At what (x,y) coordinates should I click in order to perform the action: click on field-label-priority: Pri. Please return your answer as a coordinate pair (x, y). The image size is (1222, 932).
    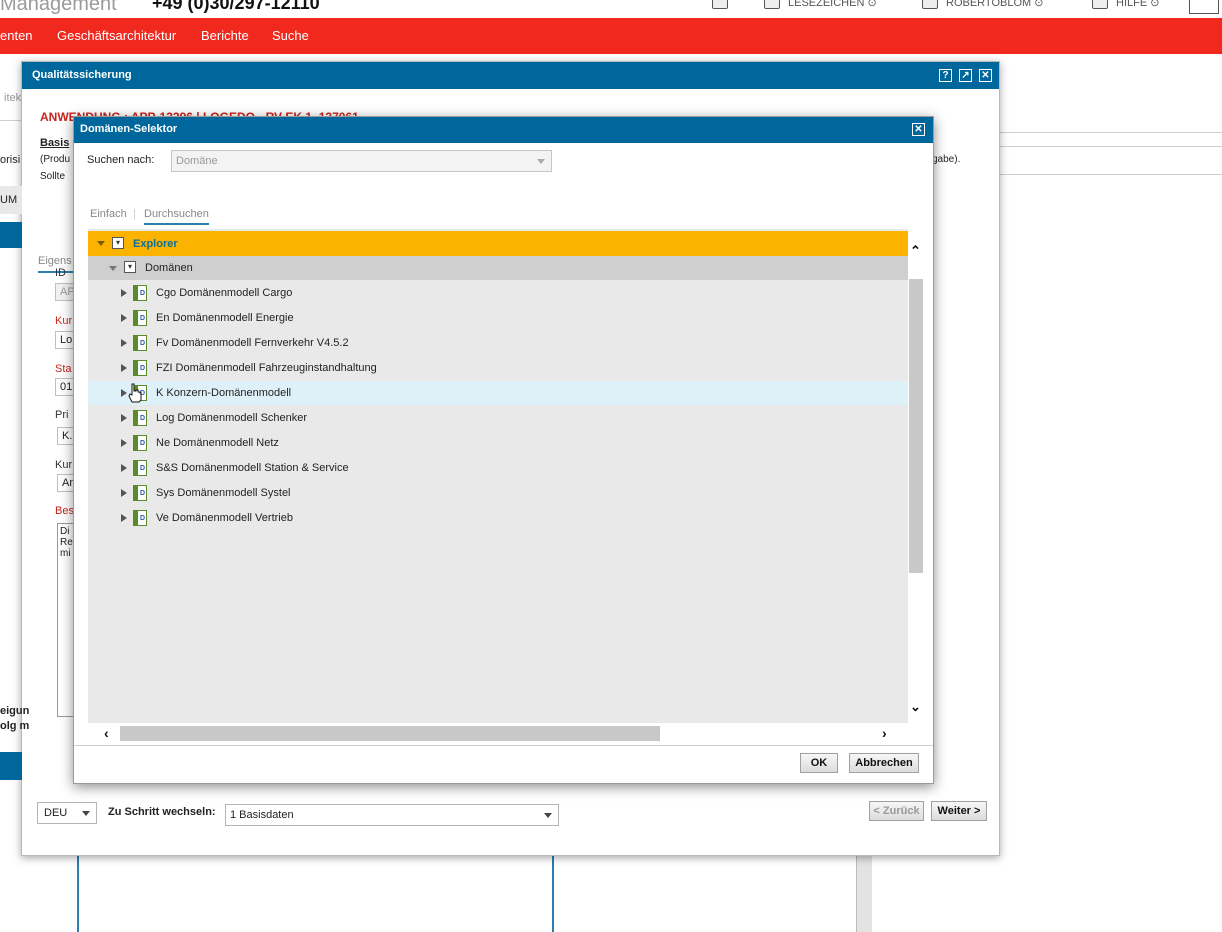
    Looking at the image, I should click on (62, 415).